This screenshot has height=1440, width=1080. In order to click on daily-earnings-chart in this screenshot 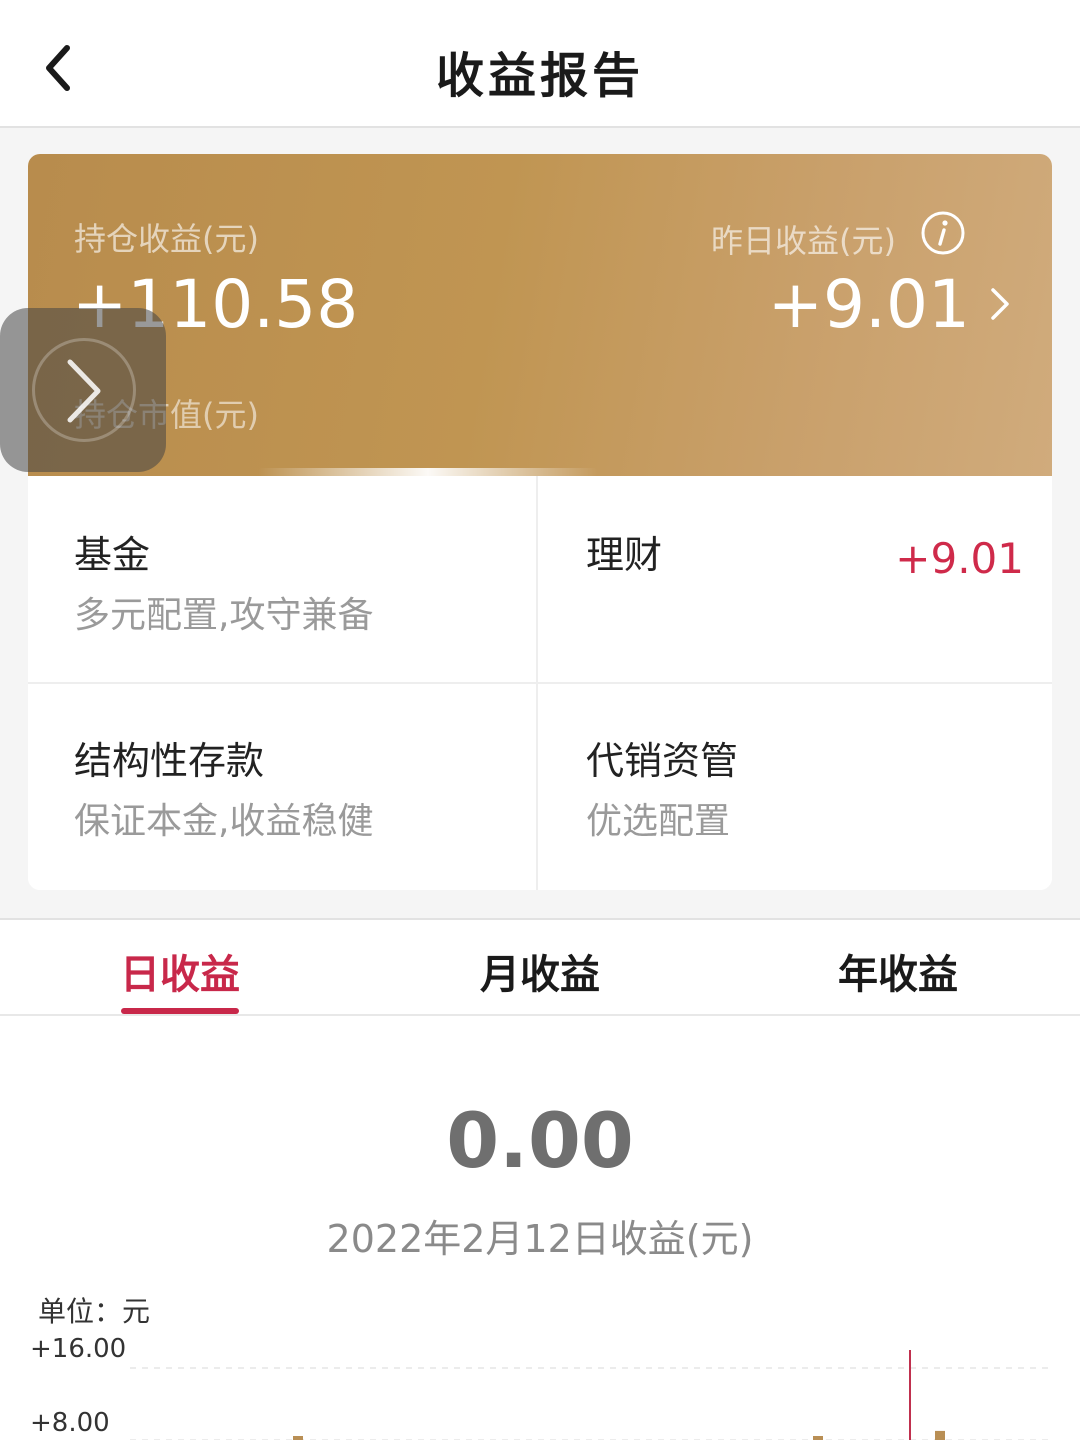, I will do `click(540, 1388)`.